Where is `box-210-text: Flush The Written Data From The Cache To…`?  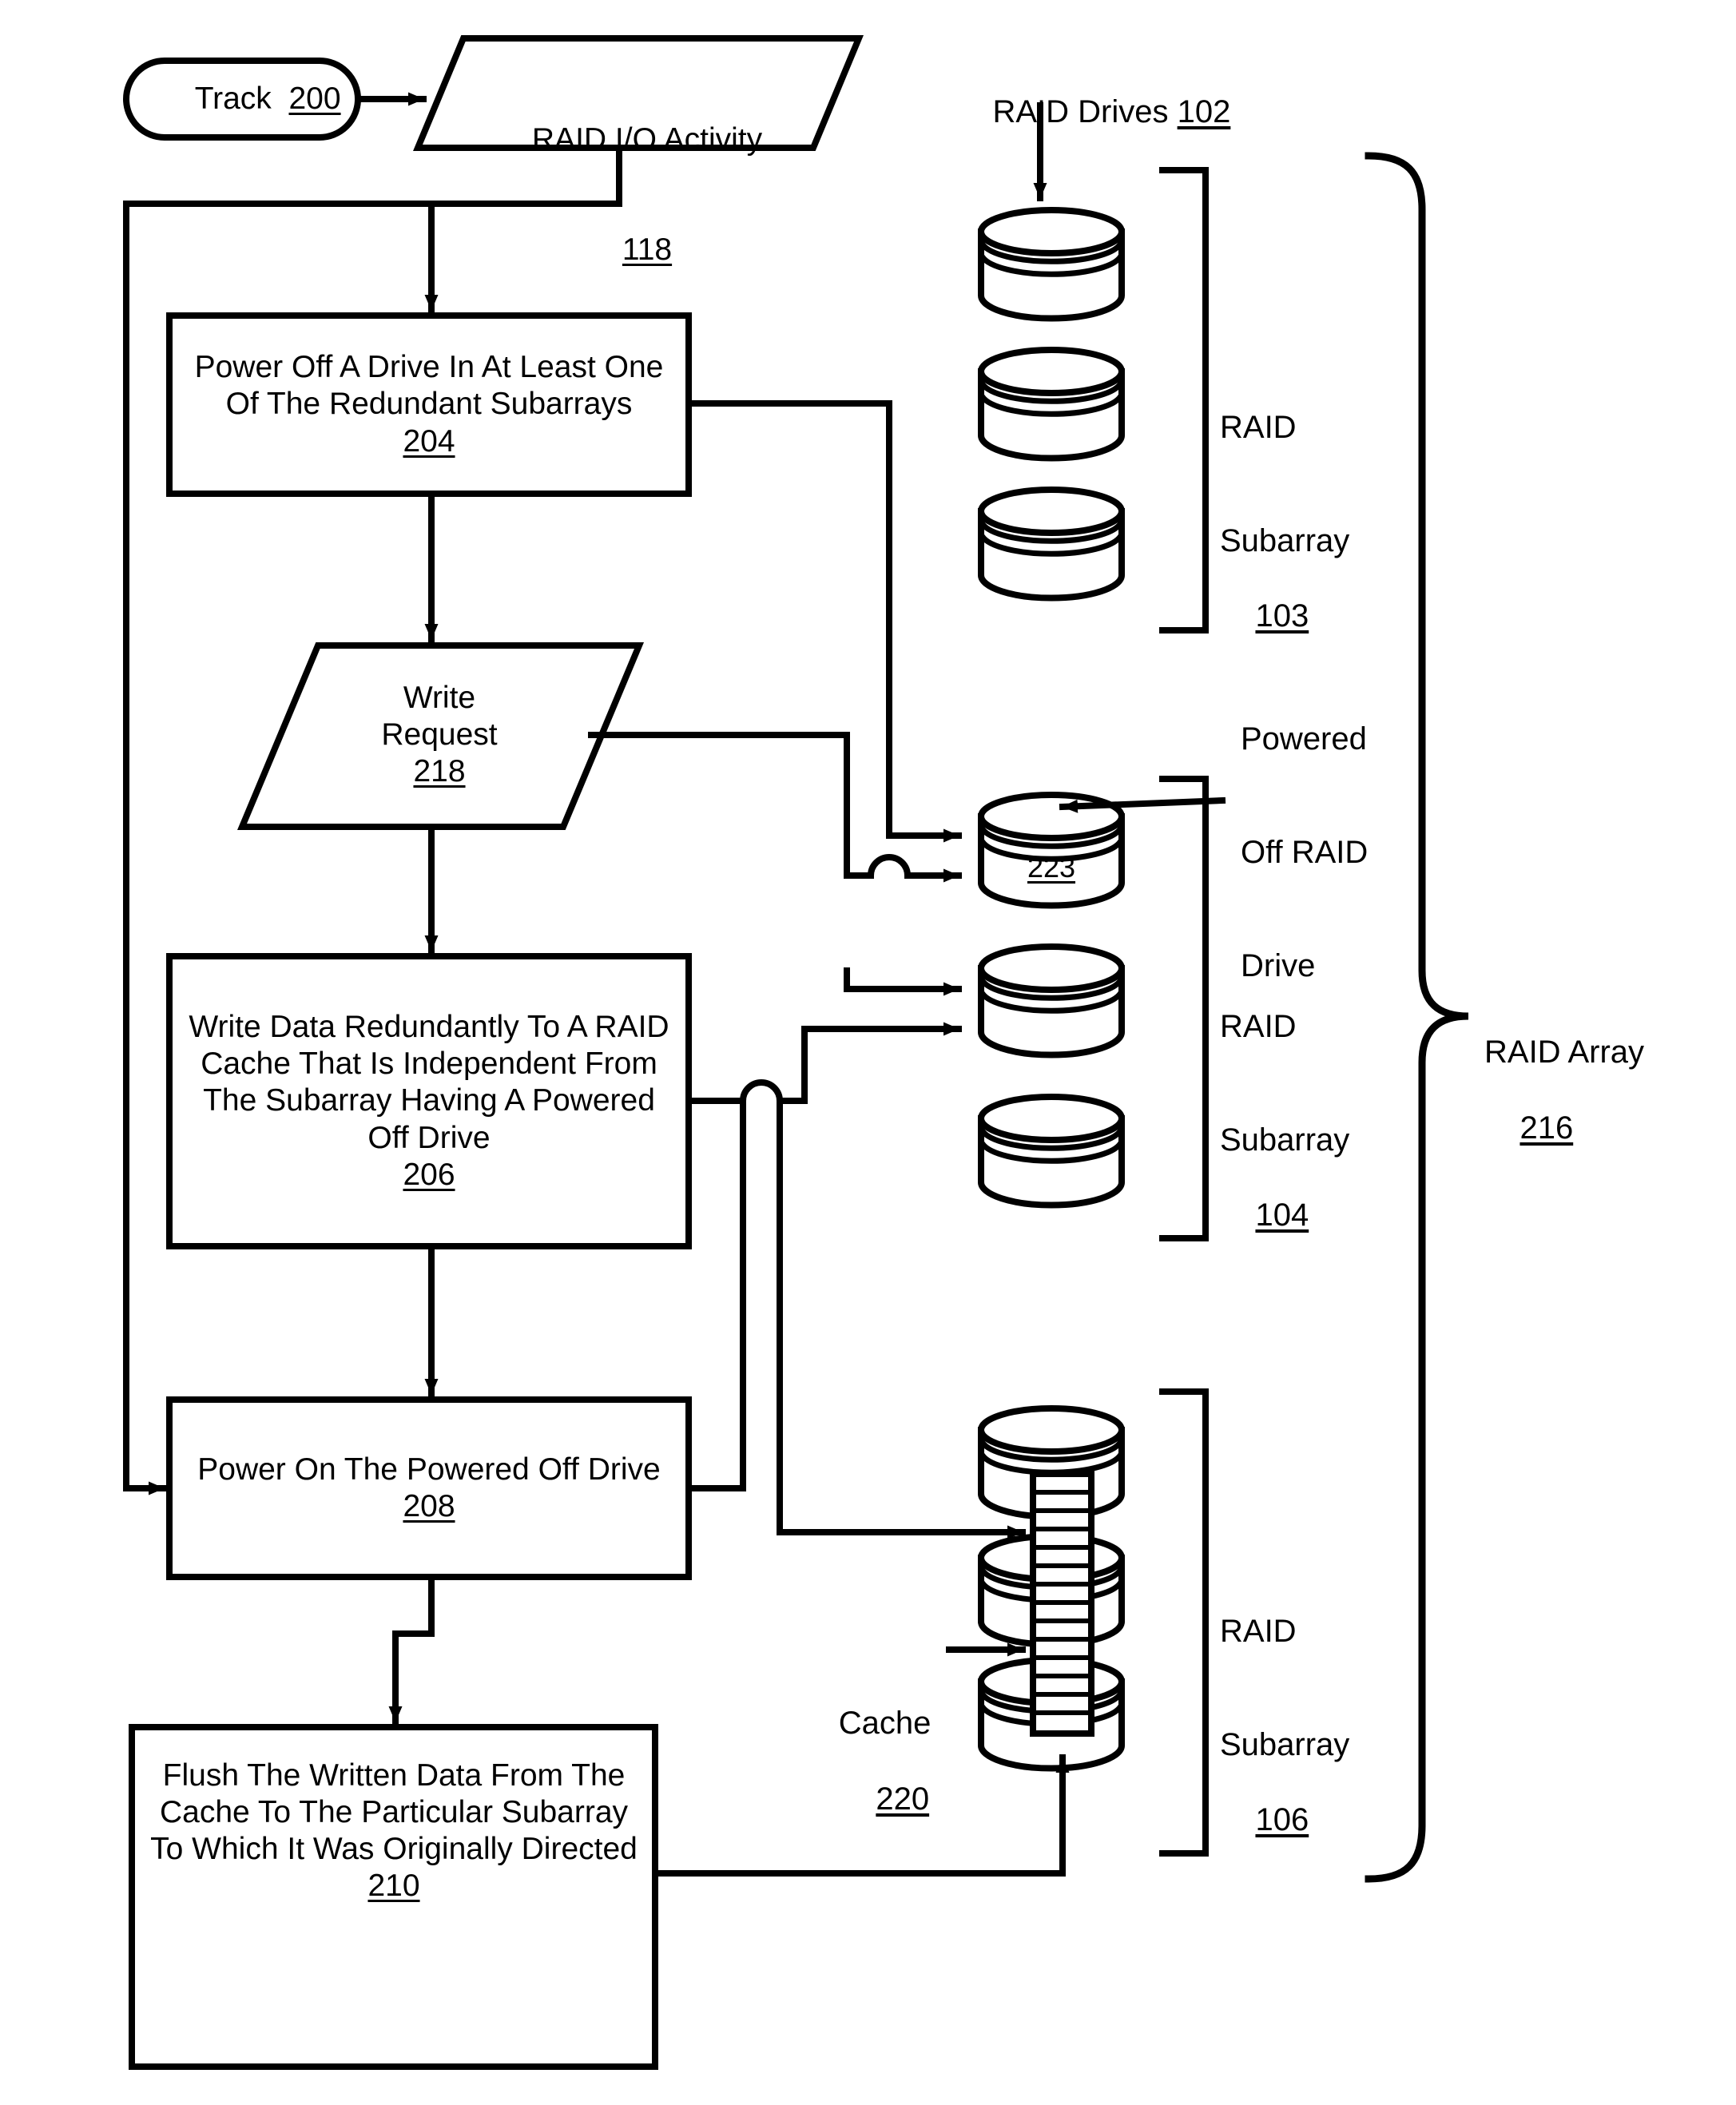 box-210-text: Flush The Written Data From The Cache To… is located at coordinates (394, 1812).